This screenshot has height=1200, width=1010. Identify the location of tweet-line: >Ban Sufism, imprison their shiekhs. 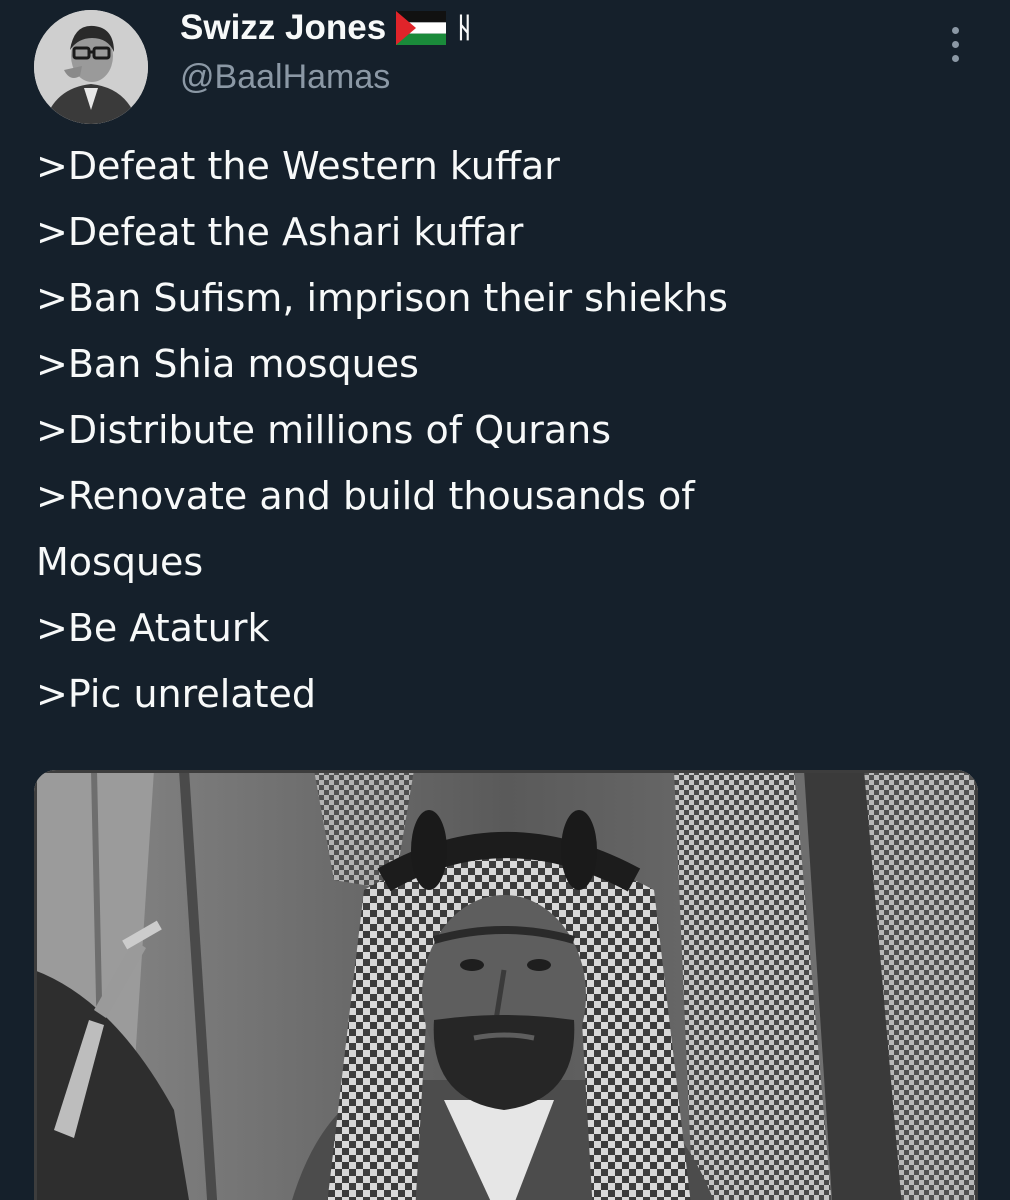
(382, 298).